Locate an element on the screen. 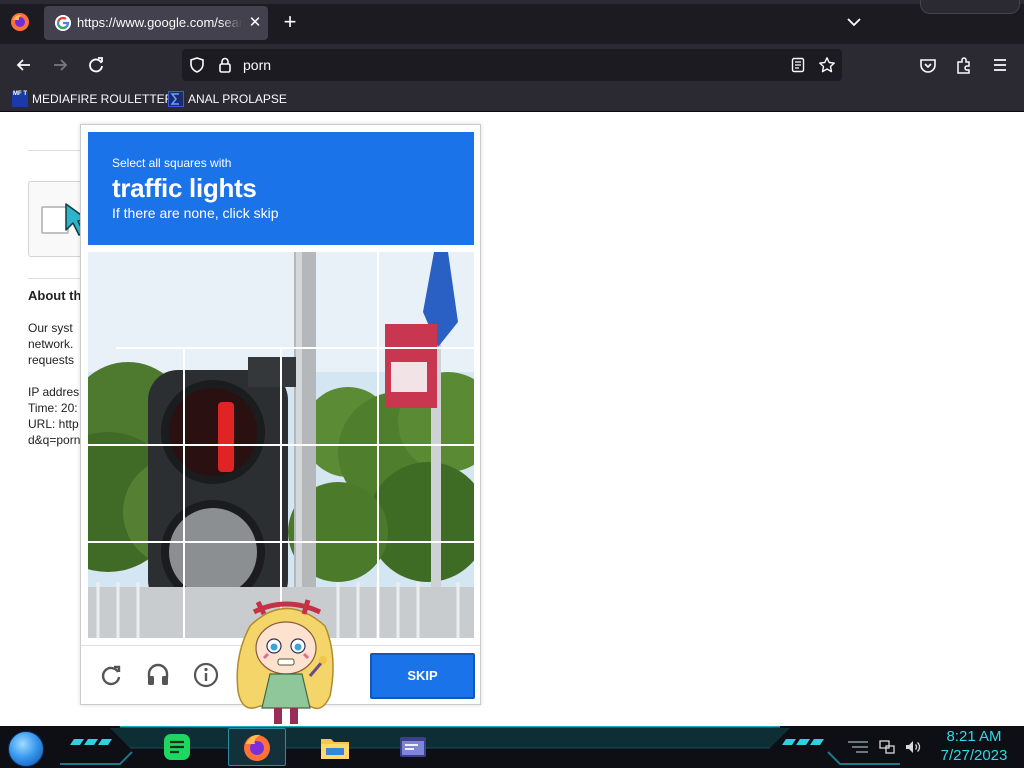 The height and width of the screenshot is (768, 1024). start-button is located at coordinates (26, 749).